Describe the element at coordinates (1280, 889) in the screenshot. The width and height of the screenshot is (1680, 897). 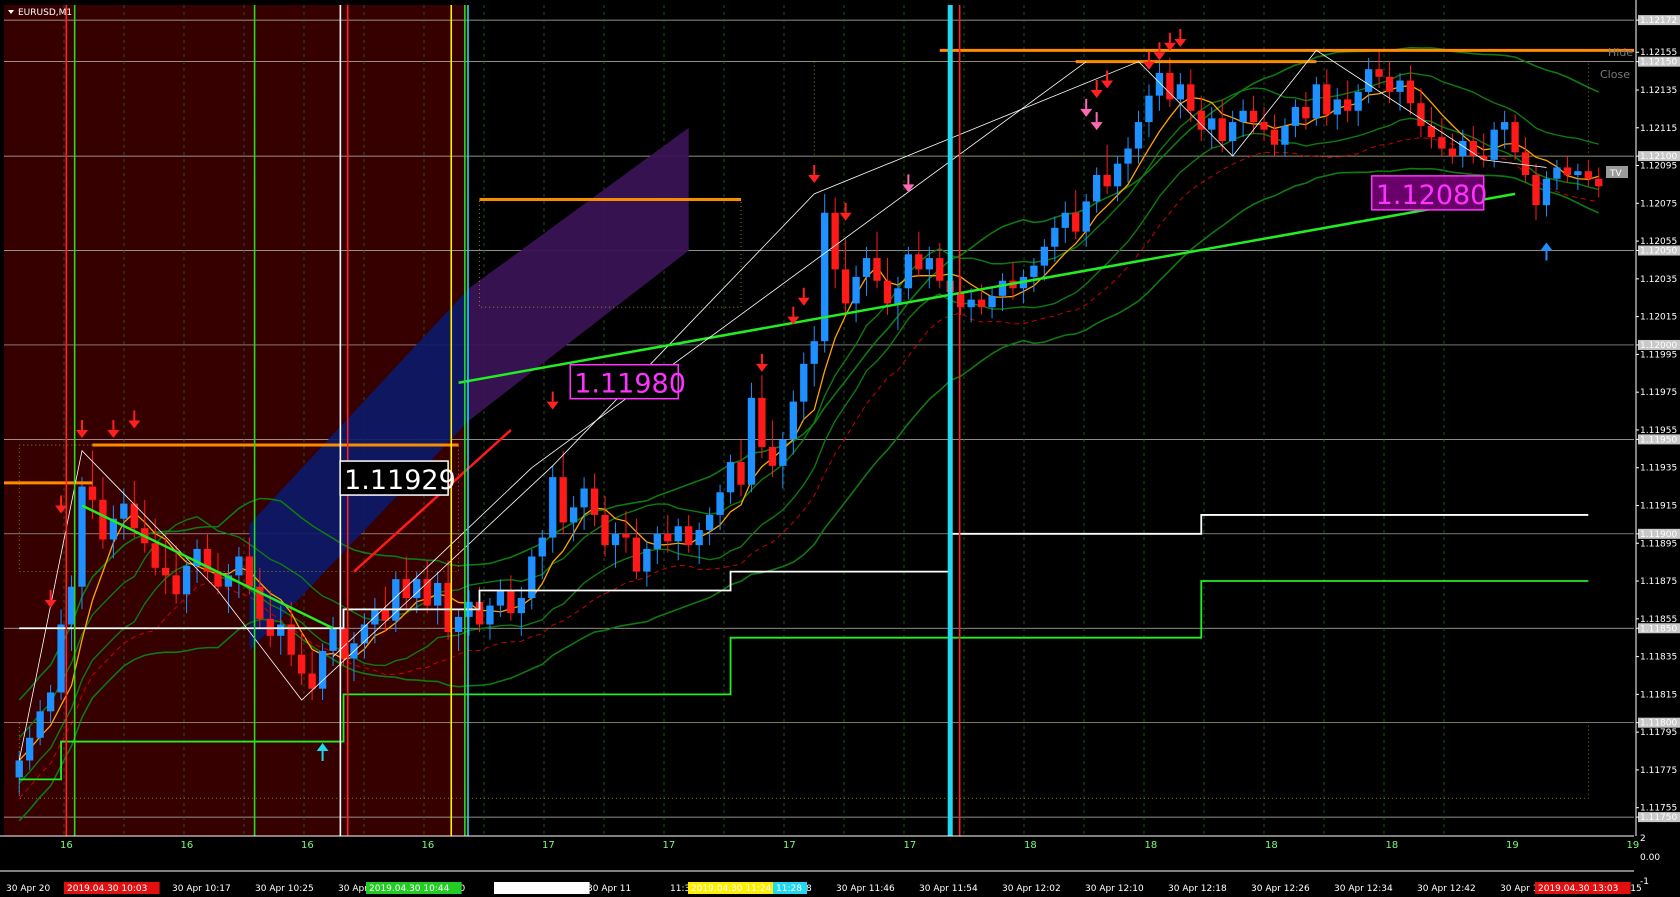
I see `time-label: 30 Apr 12:26` at that location.